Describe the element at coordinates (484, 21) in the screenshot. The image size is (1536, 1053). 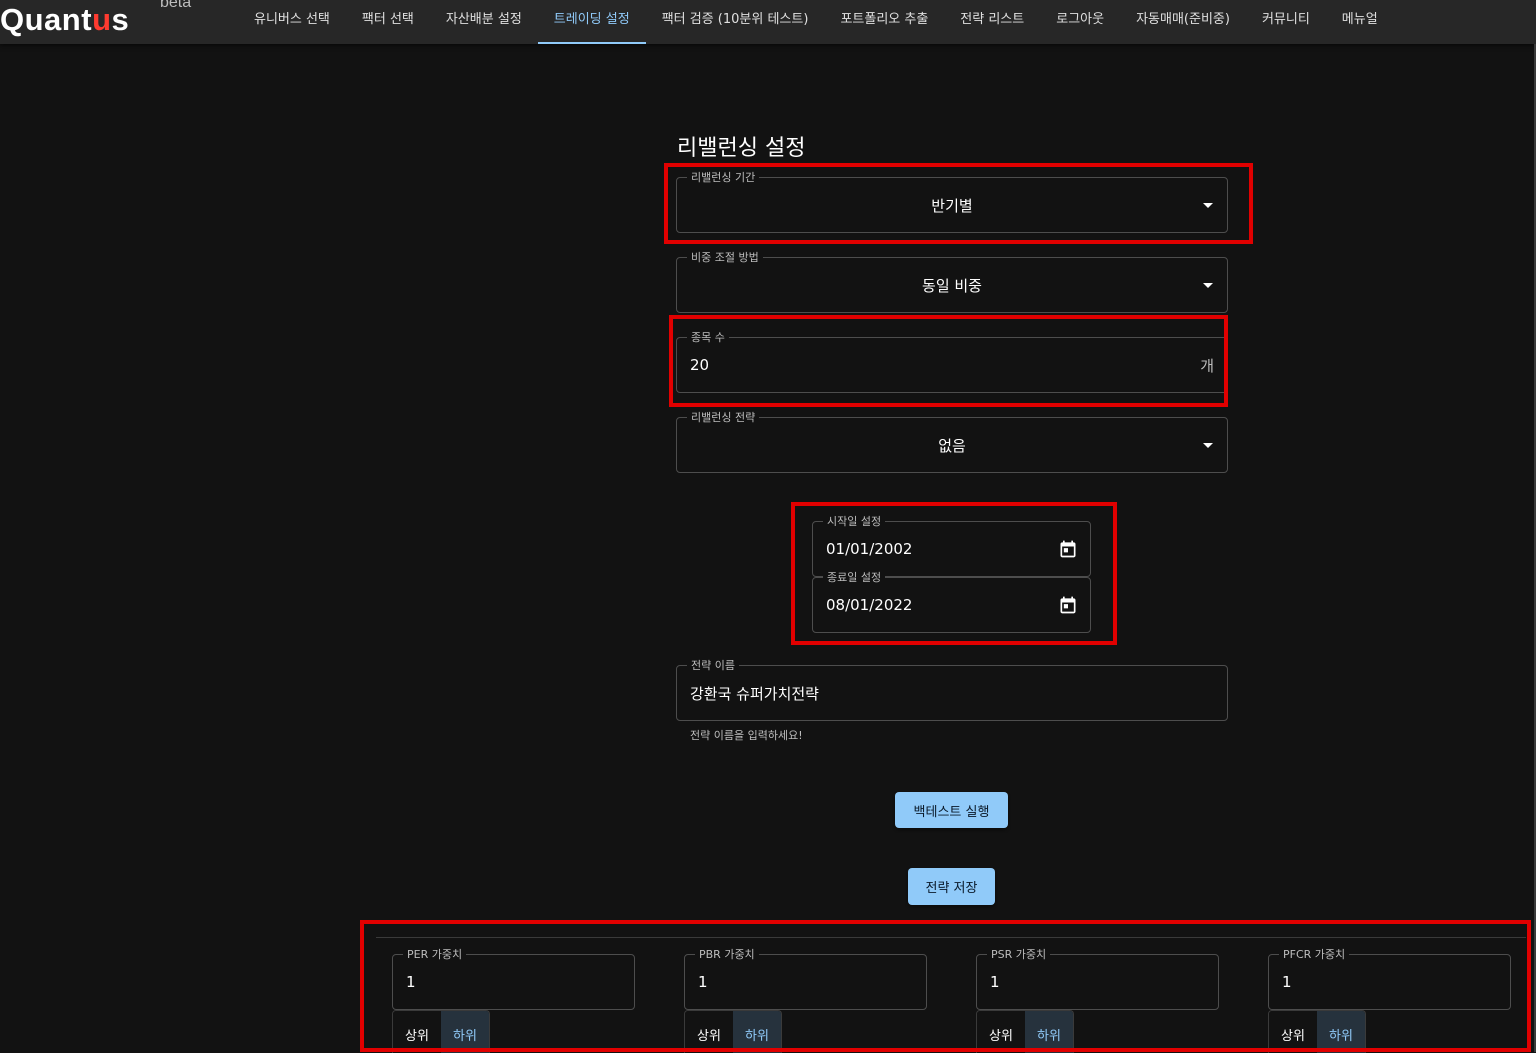
I see `nav-asset-allocation: 자산배분 설정` at that location.